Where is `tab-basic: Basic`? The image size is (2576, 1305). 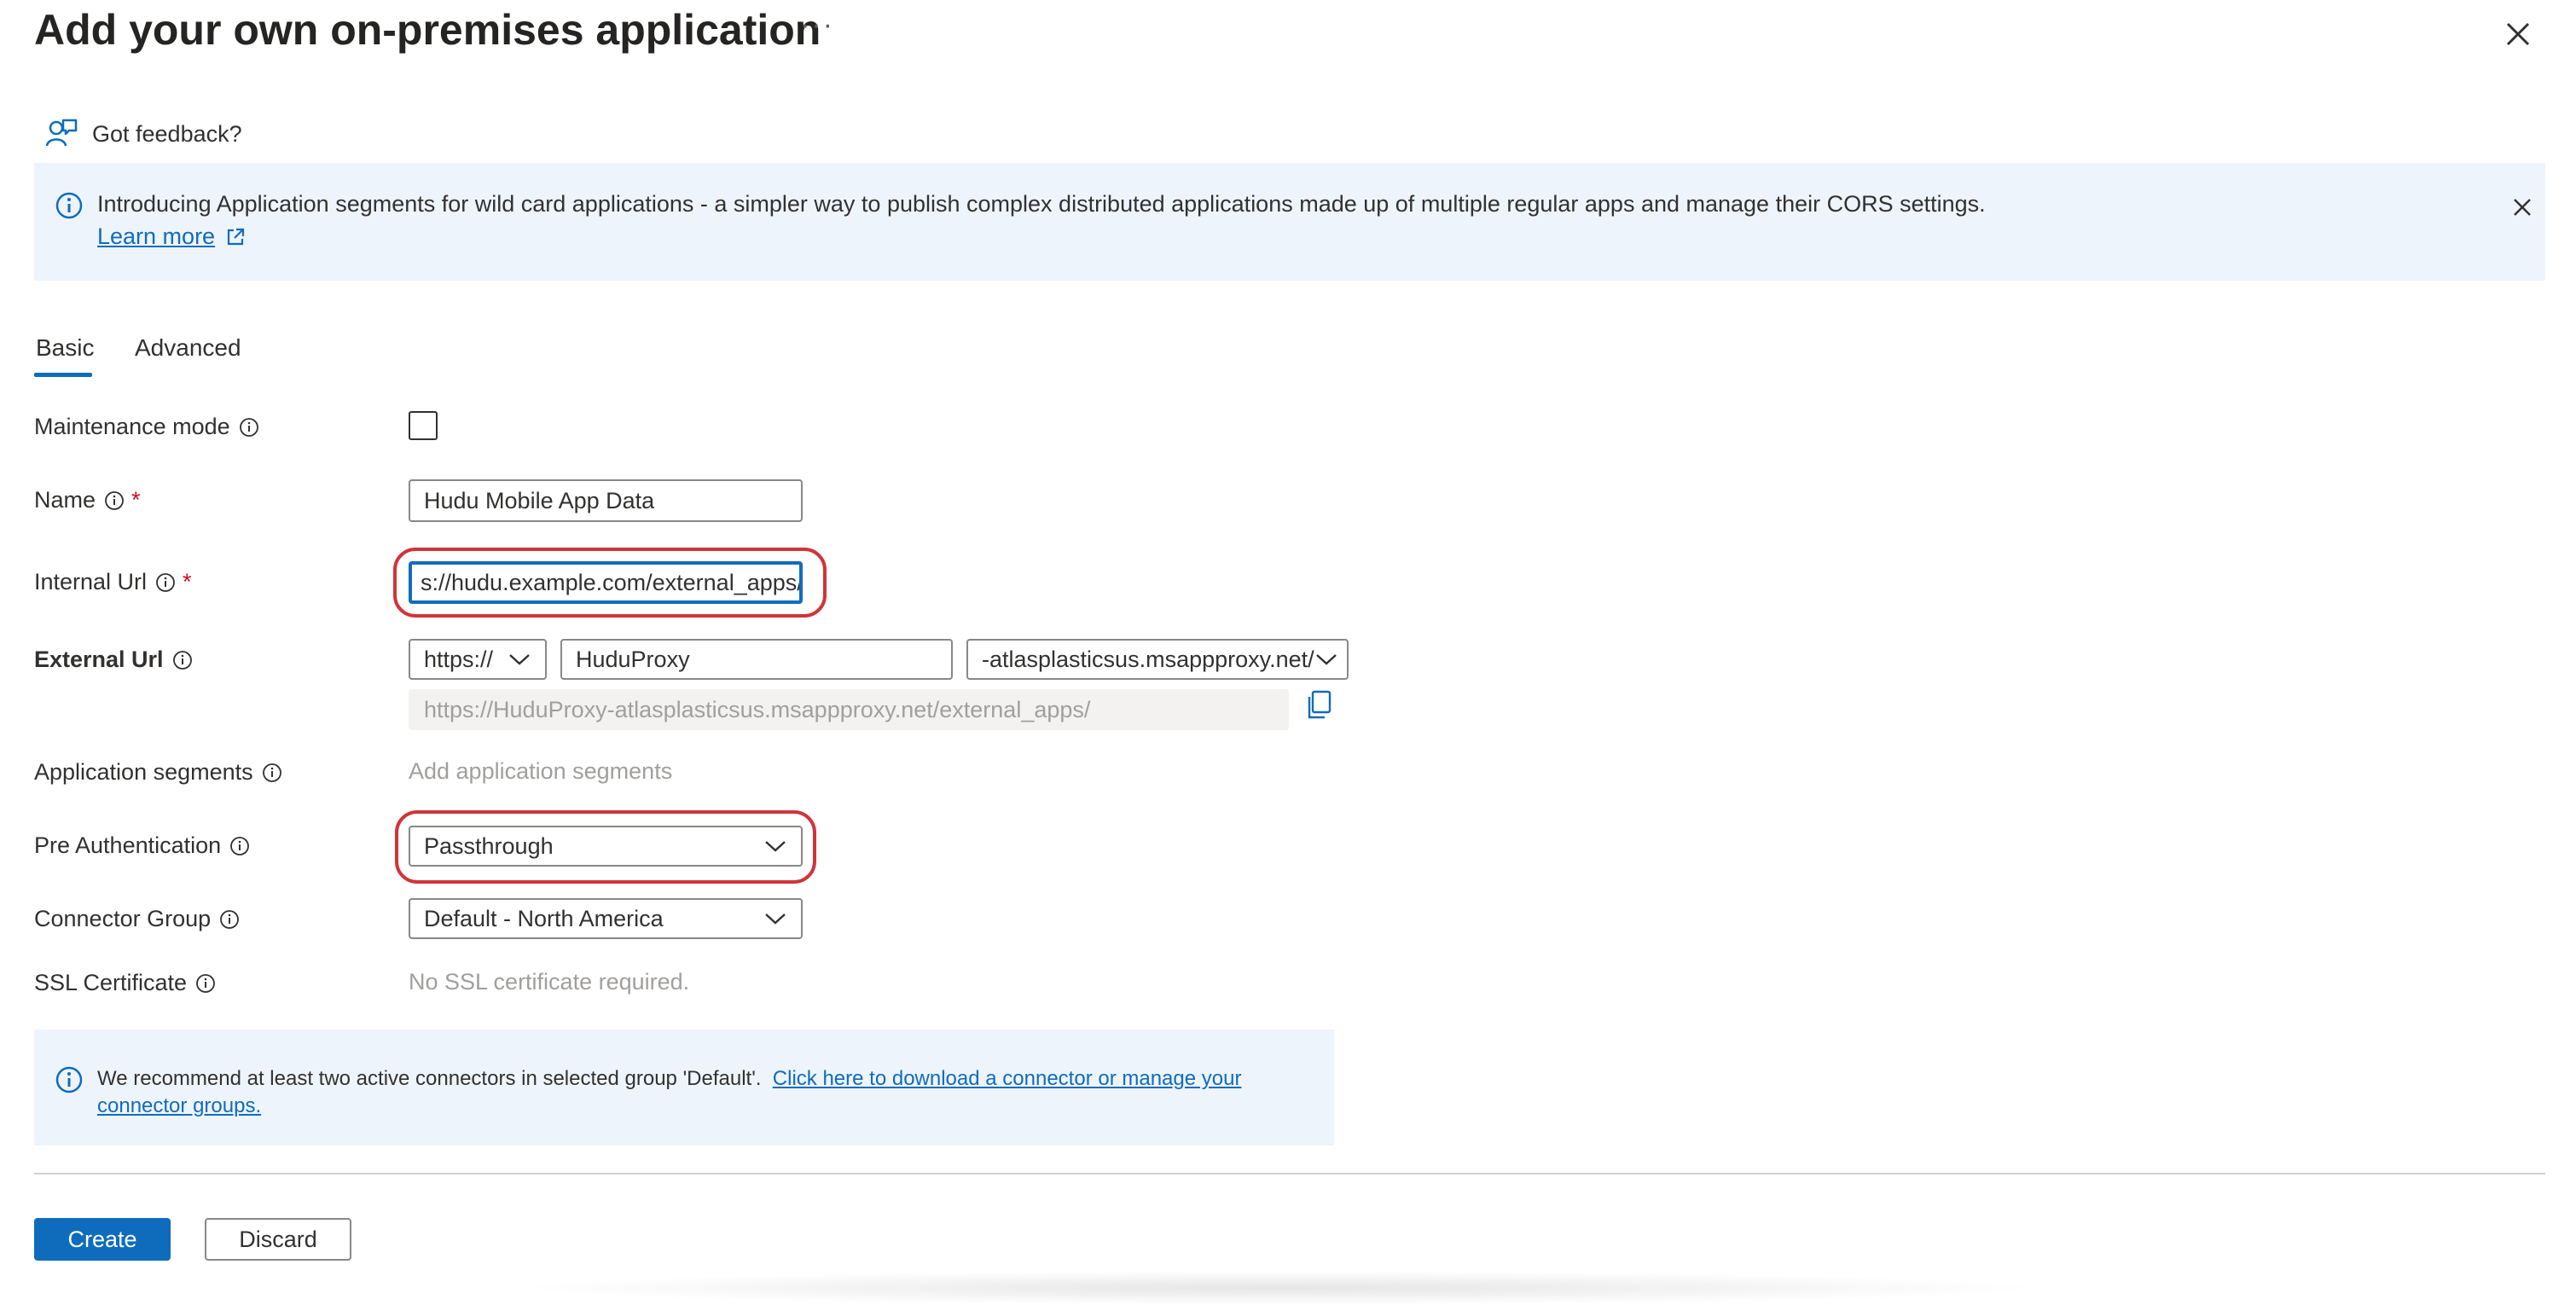
tab-basic: Basic is located at coordinates (65, 348).